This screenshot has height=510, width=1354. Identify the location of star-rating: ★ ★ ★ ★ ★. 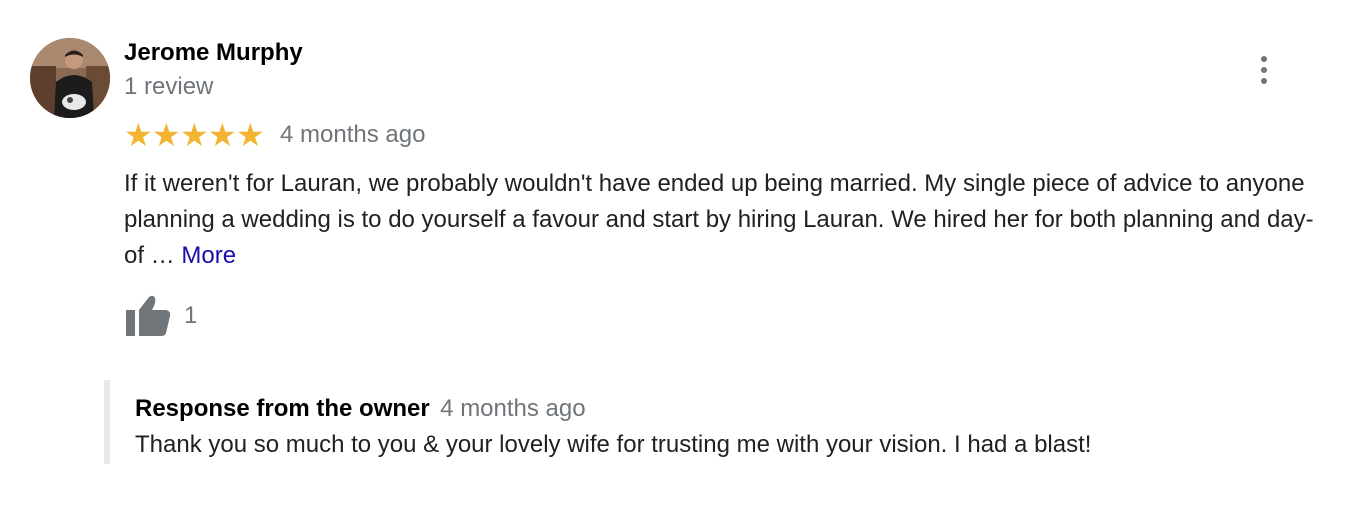
(194, 135).